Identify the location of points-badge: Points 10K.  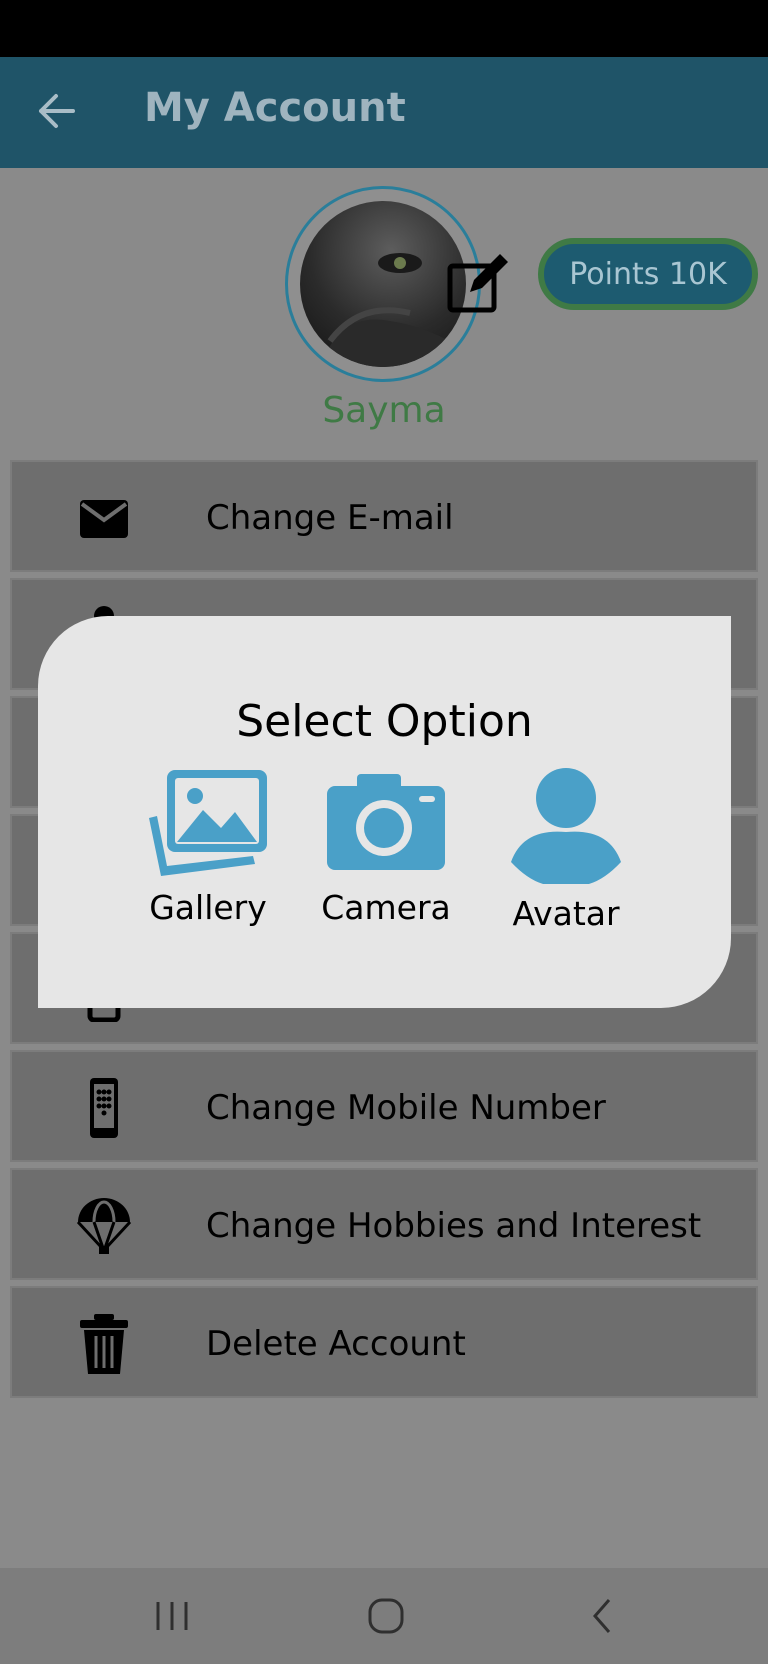
(648, 274).